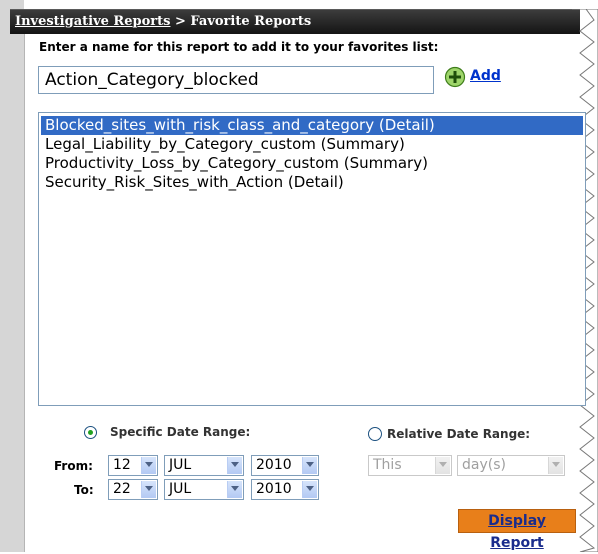 This screenshot has width=598, height=554. I want to click on to-day-select: 22, so click(133, 489).